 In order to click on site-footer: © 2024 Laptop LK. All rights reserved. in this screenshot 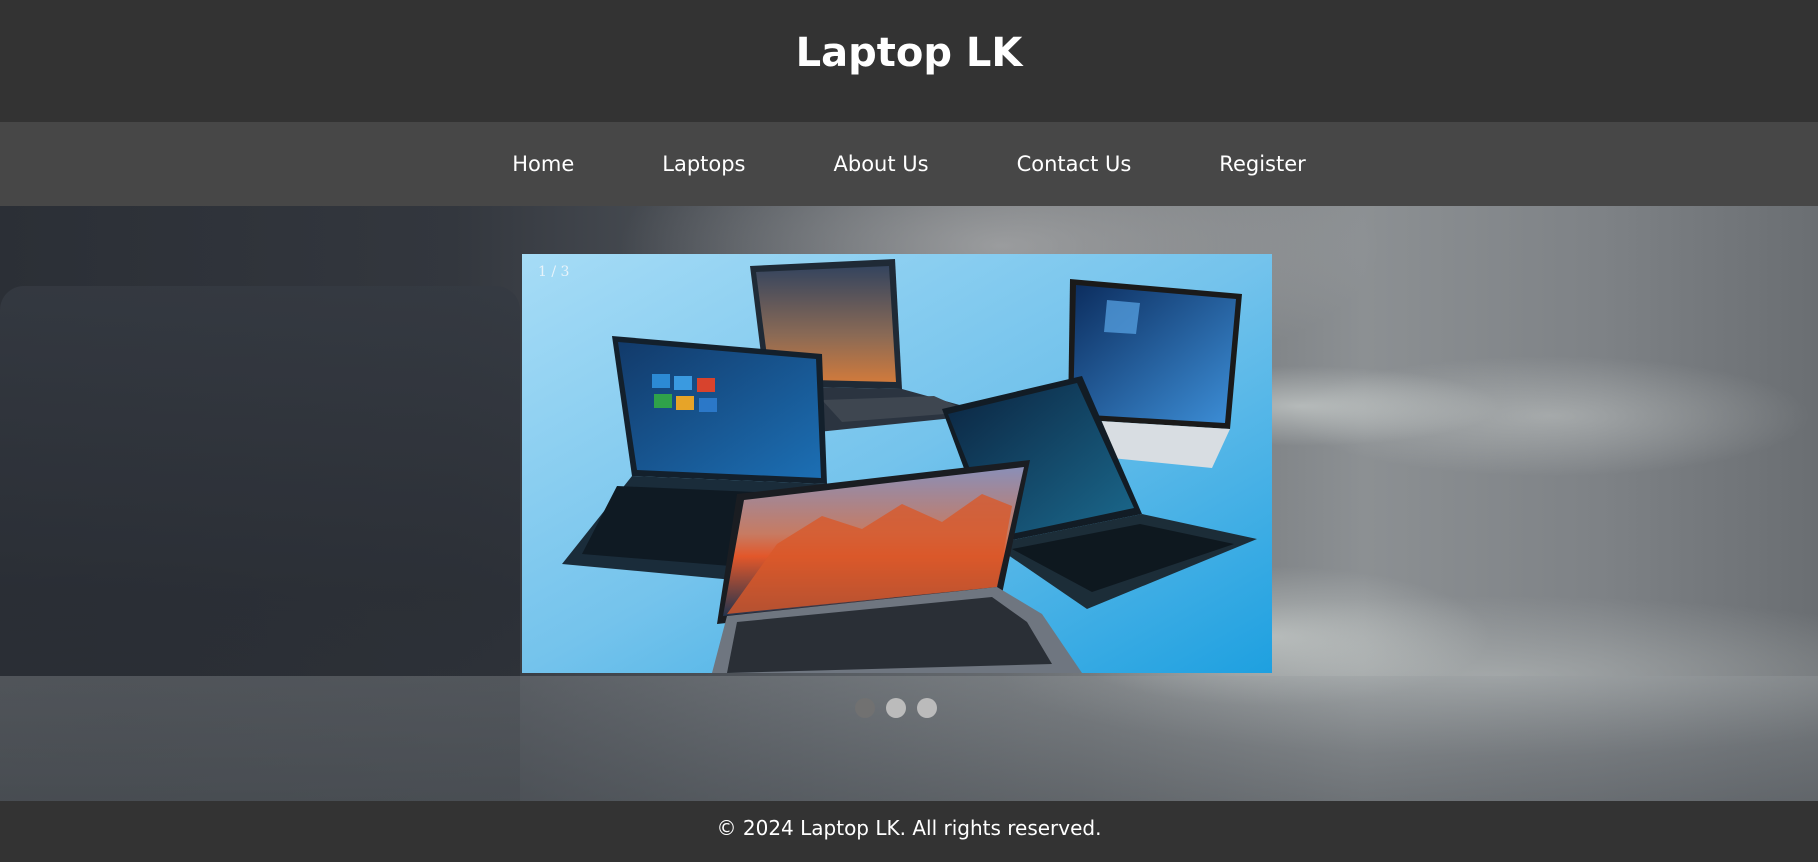, I will do `click(909, 831)`.